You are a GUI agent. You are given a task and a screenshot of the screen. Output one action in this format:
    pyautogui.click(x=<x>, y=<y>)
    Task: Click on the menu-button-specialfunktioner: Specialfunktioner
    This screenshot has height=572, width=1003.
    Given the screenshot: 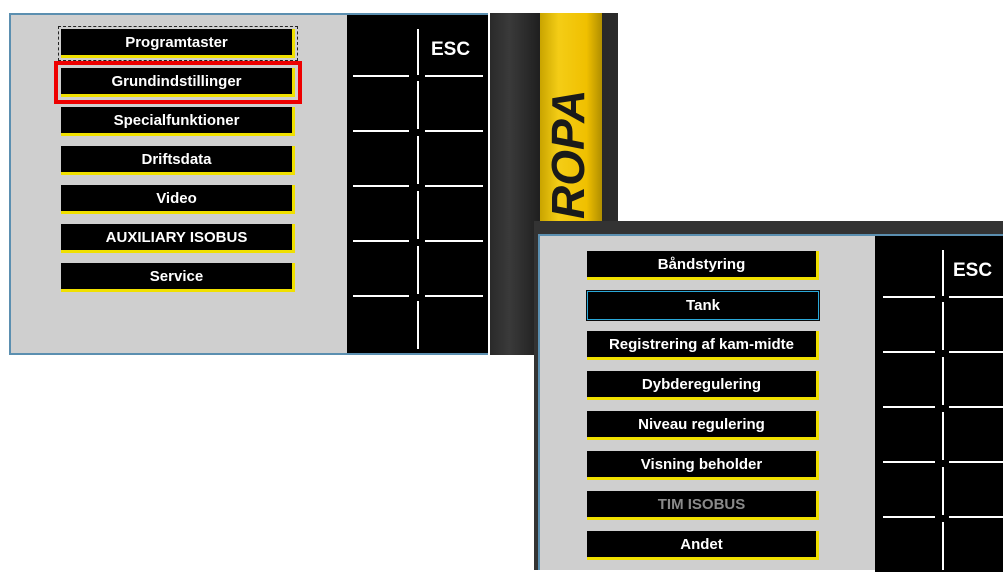 What is the action you would take?
    pyautogui.click(x=178, y=121)
    